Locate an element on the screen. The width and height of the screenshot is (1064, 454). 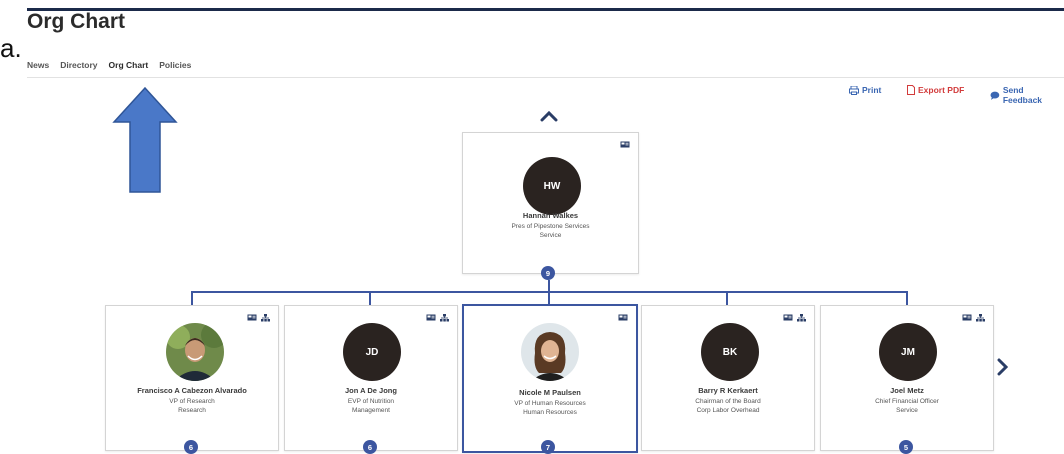
avatar: BK is located at coordinates (730, 352).